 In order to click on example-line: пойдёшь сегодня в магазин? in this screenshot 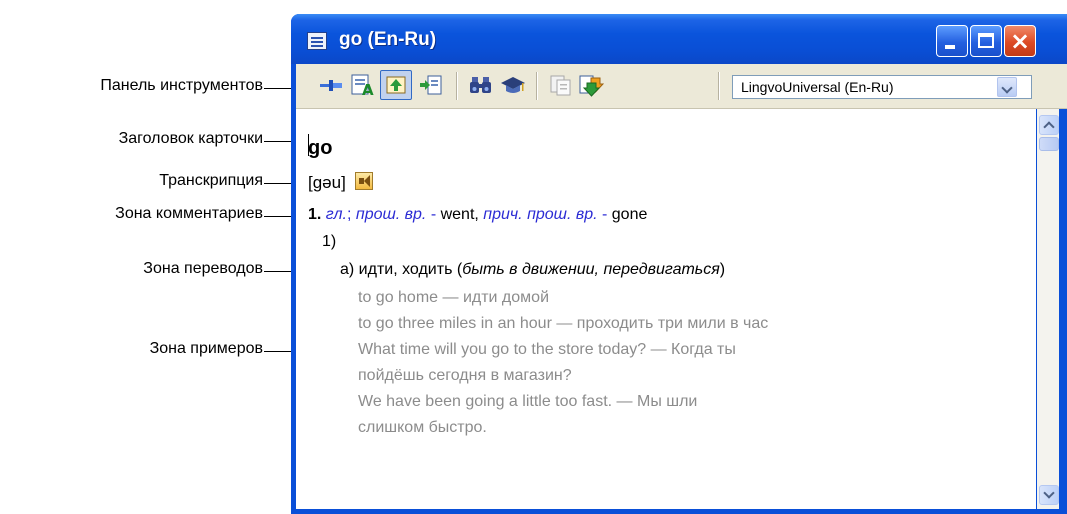, I will do `click(465, 375)`.